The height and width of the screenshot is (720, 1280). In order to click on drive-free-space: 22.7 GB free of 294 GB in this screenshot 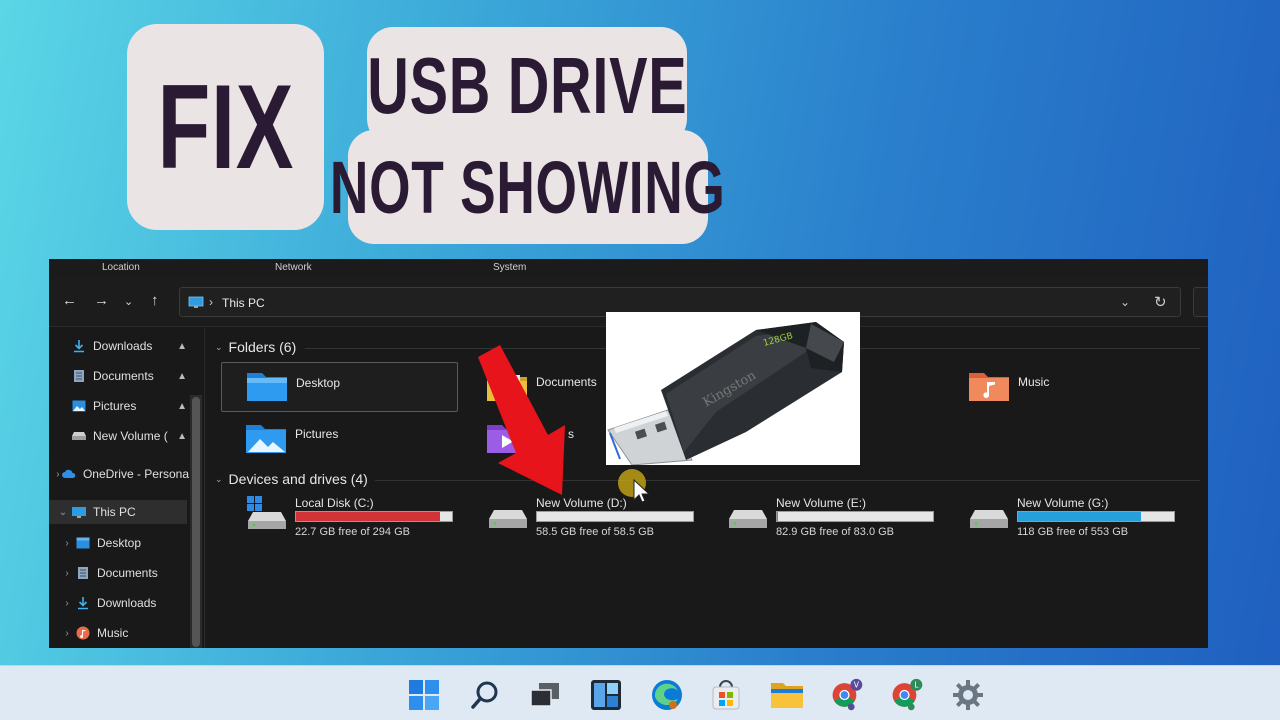, I will do `click(352, 532)`.